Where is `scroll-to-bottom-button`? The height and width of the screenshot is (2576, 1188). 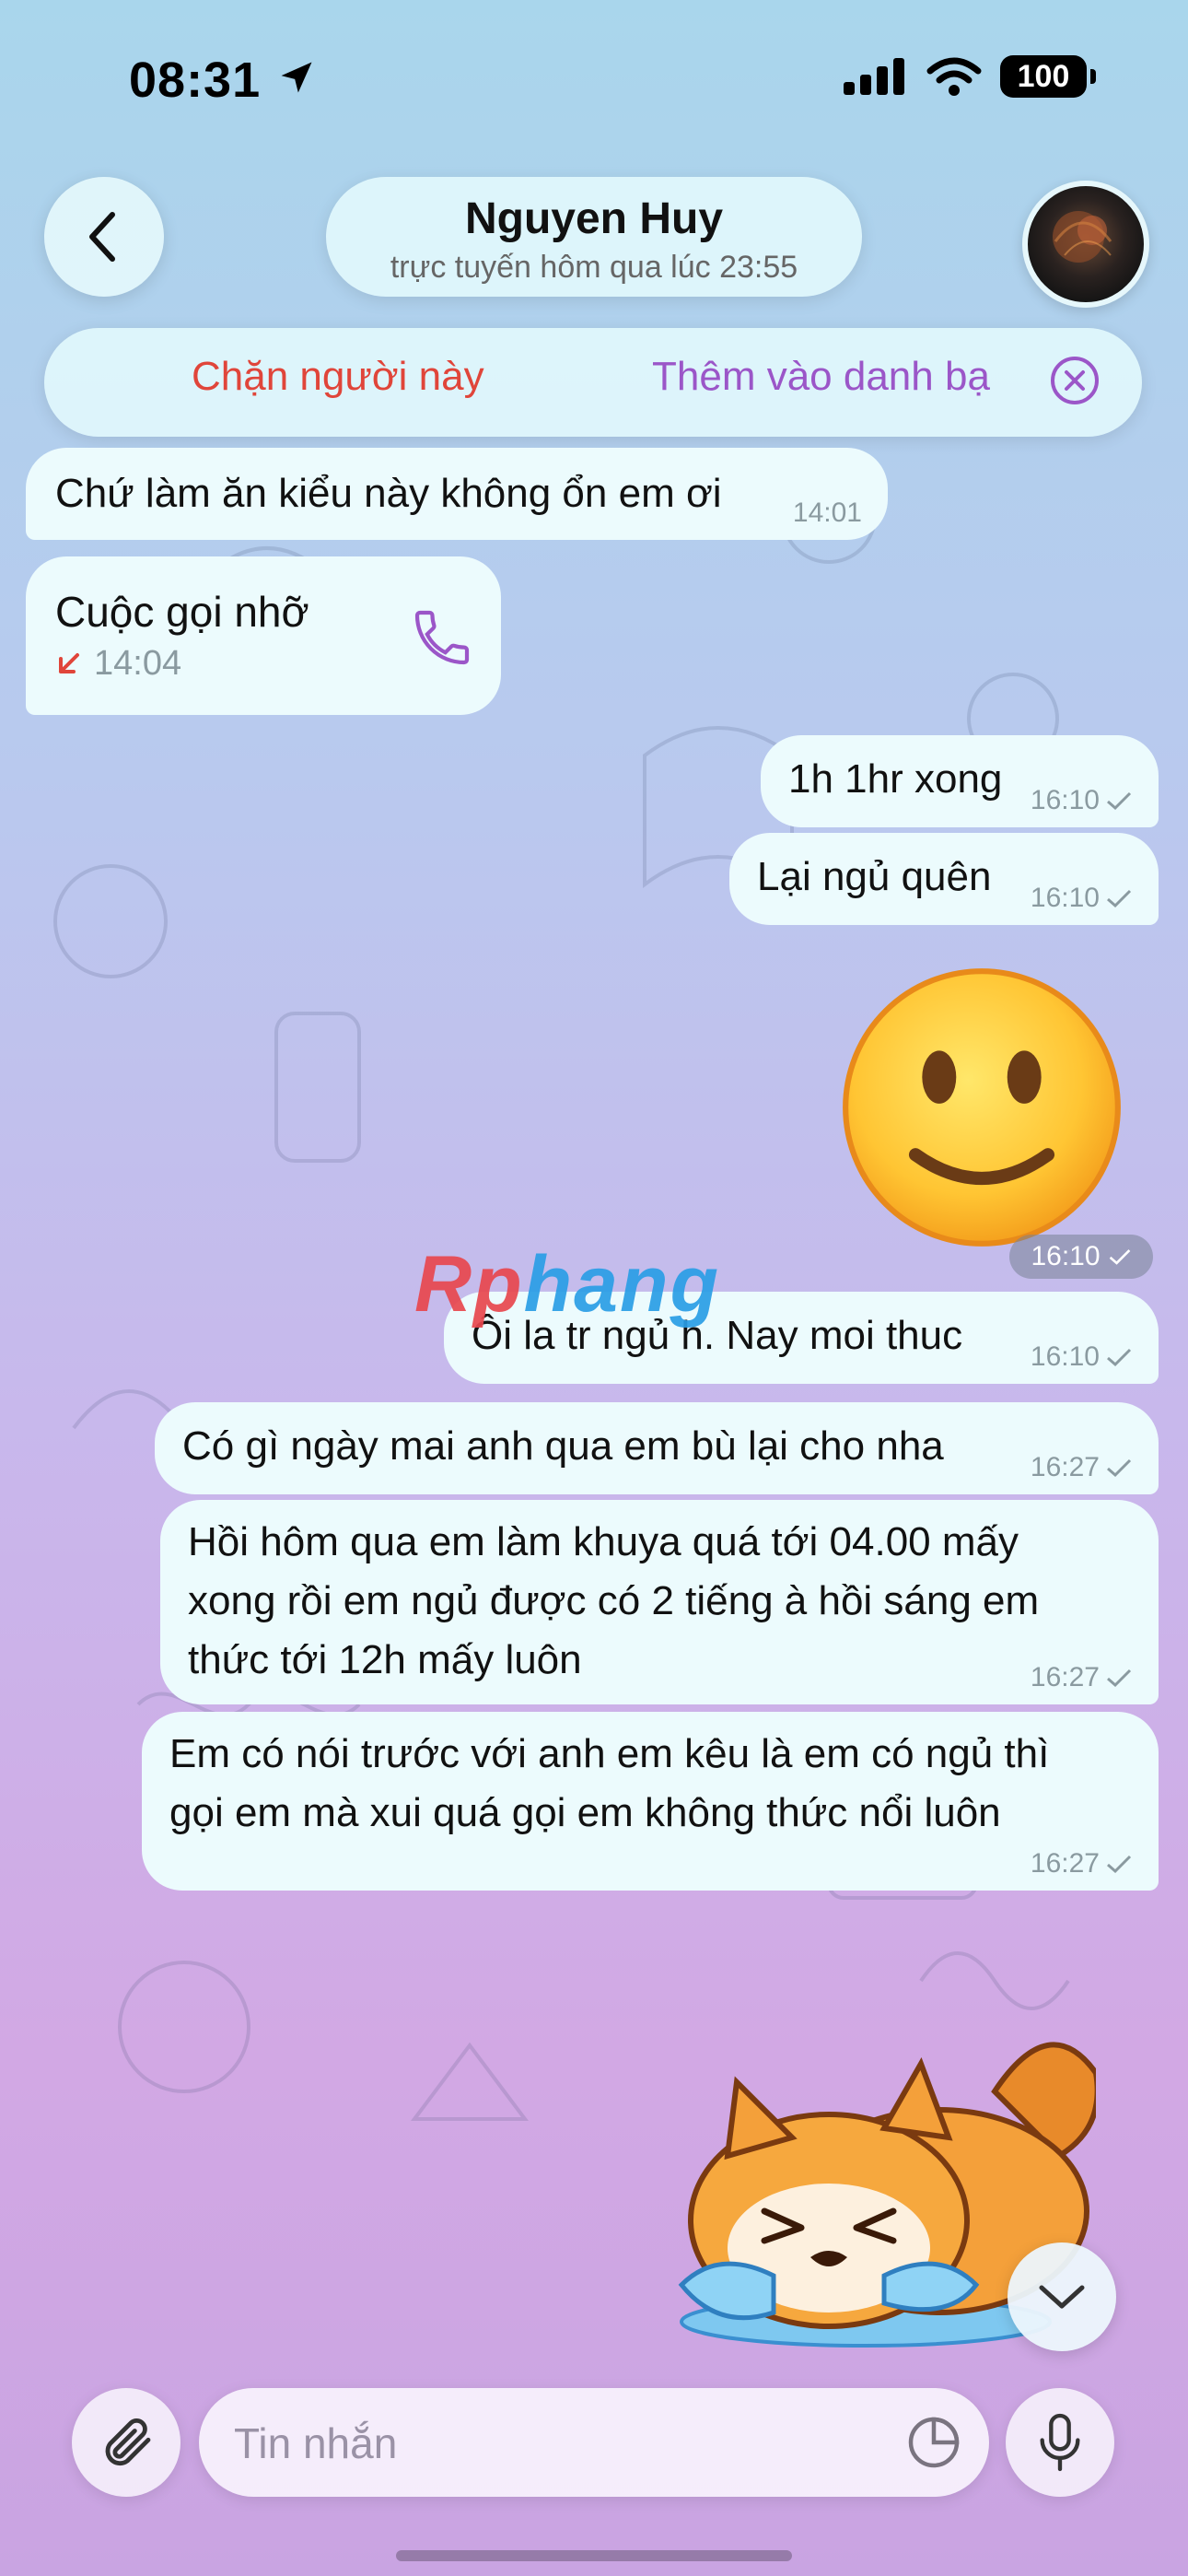 scroll-to-bottom-button is located at coordinates (1061, 2296).